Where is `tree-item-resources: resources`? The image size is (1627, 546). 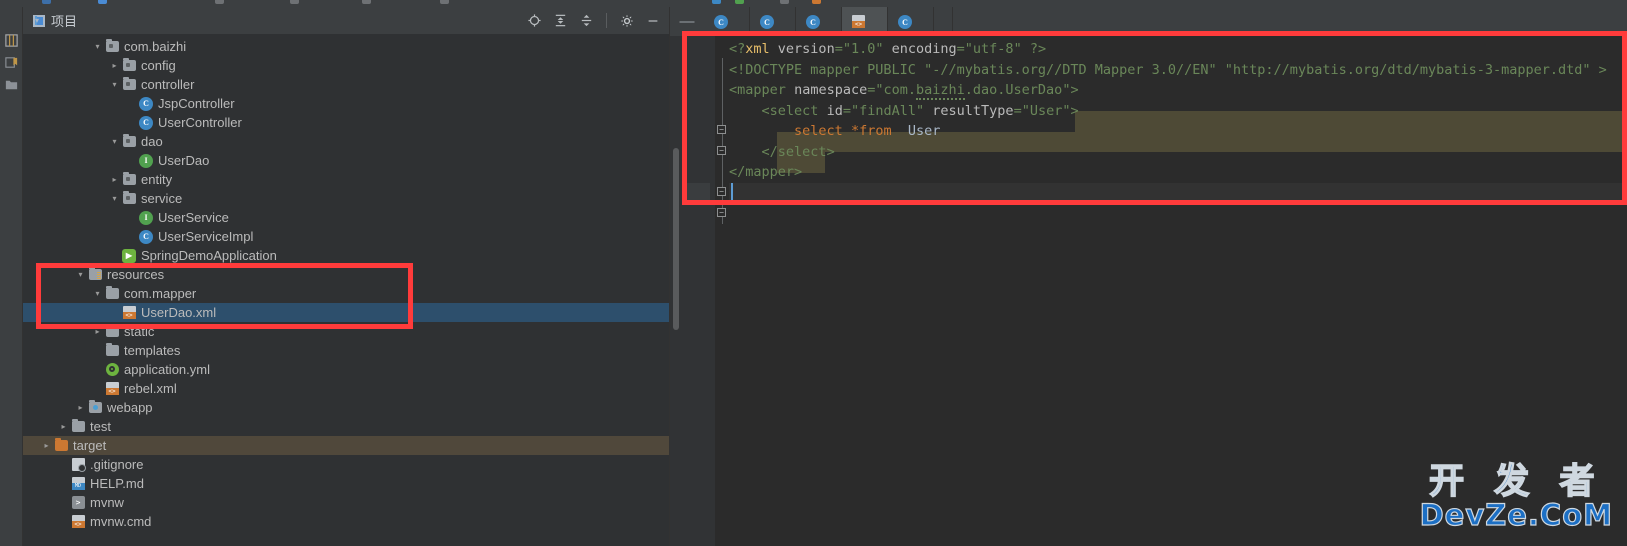 tree-item-resources: resources is located at coordinates (346, 274).